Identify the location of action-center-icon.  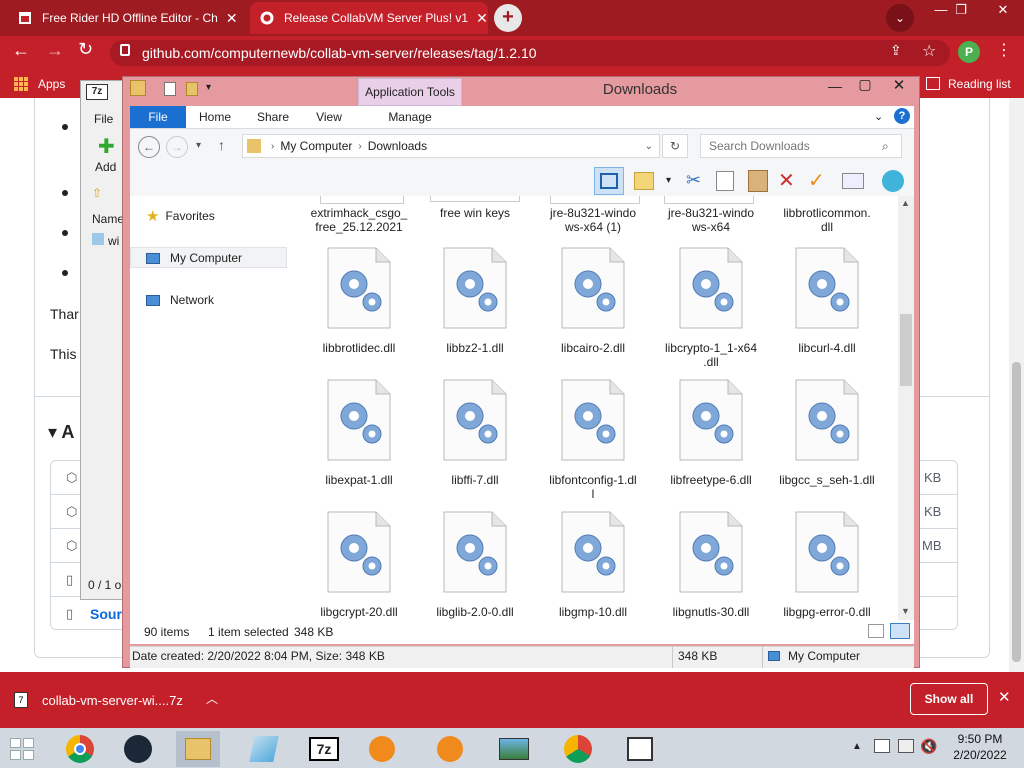
(882, 746).